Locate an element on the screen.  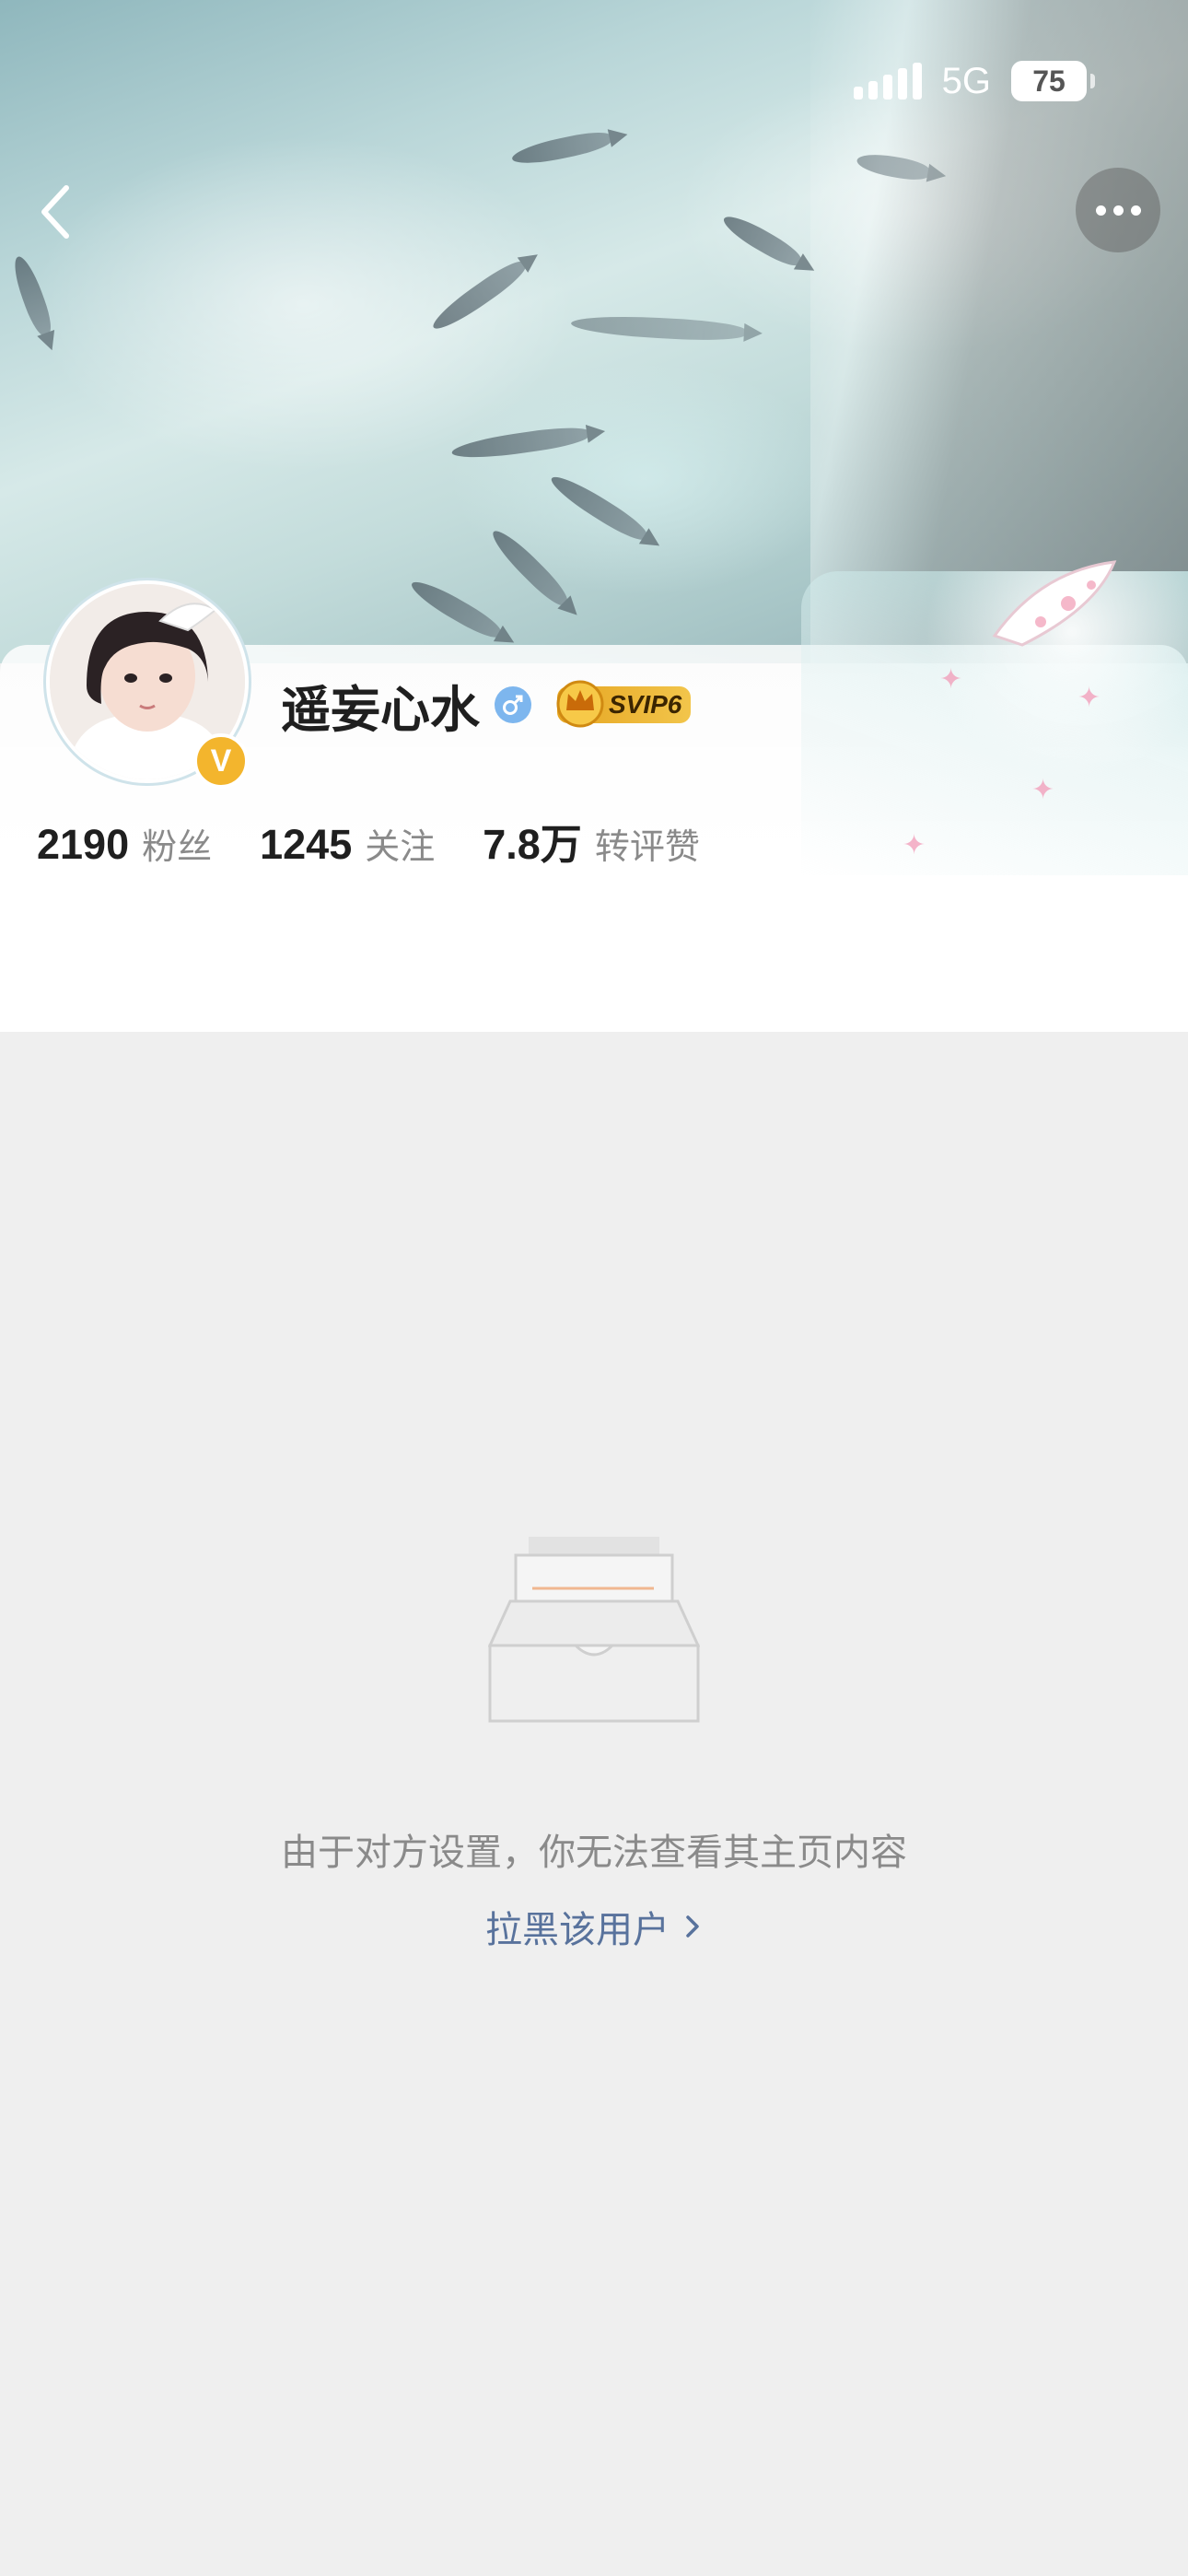
vip-badge: SVIP6 is located at coordinates (624, 704).